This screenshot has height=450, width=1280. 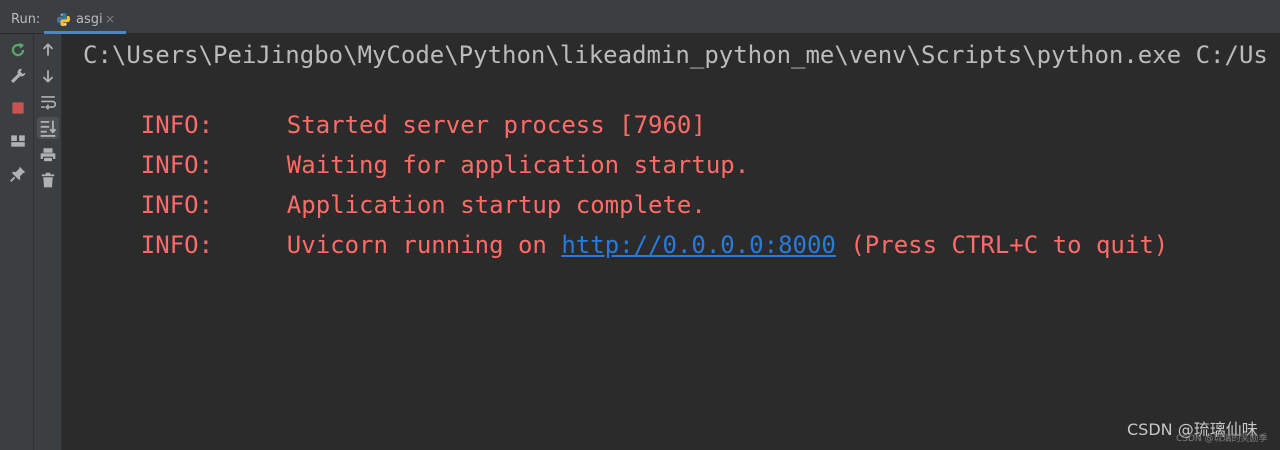 What do you see at coordinates (110, 19) in the screenshot?
I see `close-icon: ×` at bounding box center [110, 19].